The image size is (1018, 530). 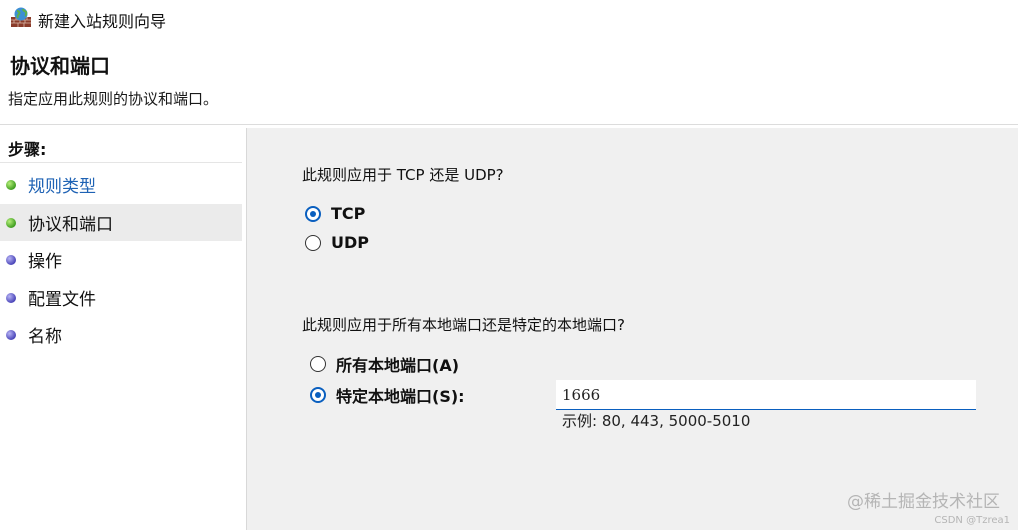 I want to click on specific-ports-radio-button, so click(x=318, y=395).